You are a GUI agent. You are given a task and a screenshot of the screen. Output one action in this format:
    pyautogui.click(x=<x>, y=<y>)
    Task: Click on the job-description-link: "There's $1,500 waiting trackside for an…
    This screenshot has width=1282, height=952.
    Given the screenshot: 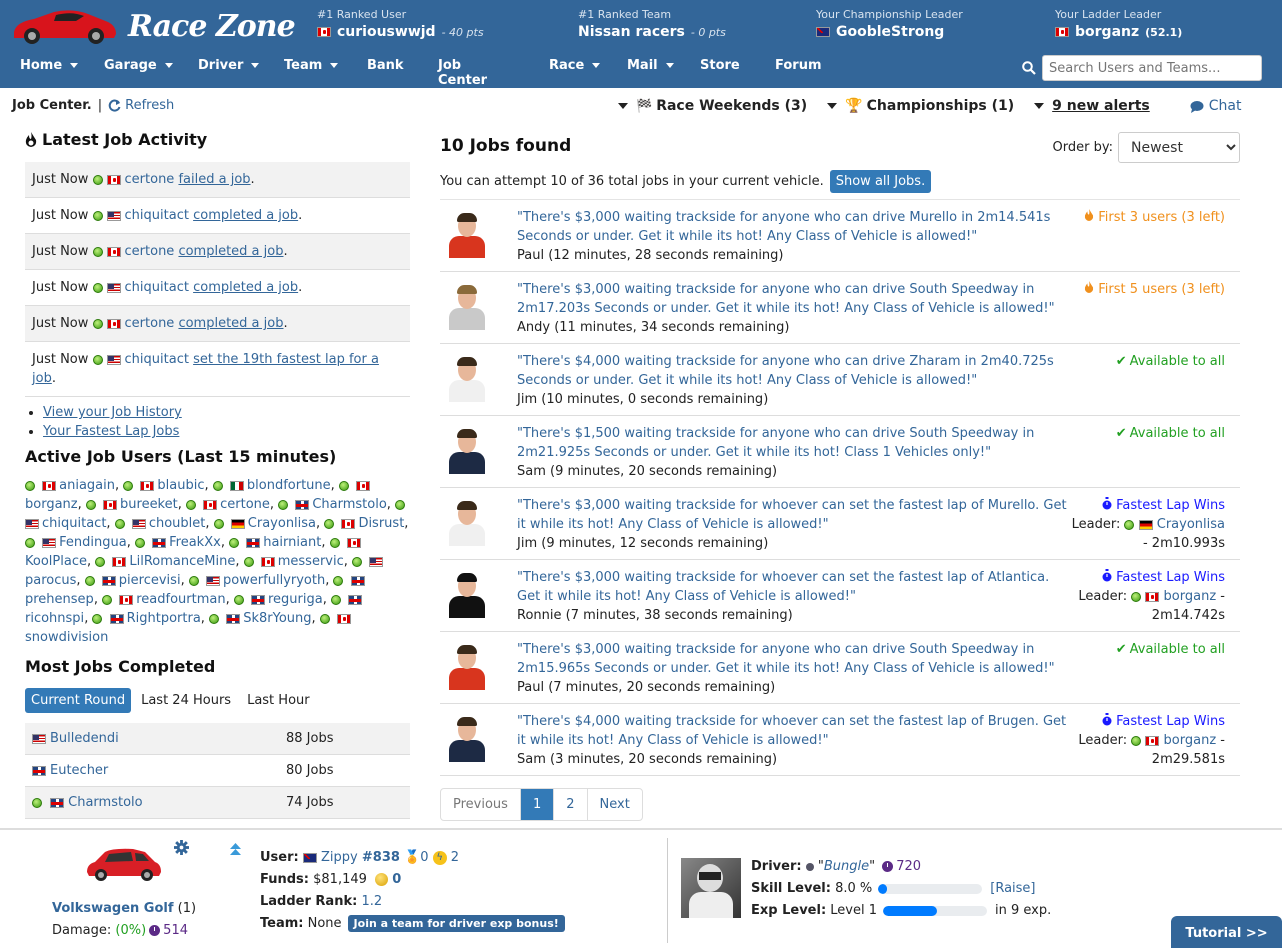 What is the action you would take?
    pyautogui.click(x=775, y=443)
    